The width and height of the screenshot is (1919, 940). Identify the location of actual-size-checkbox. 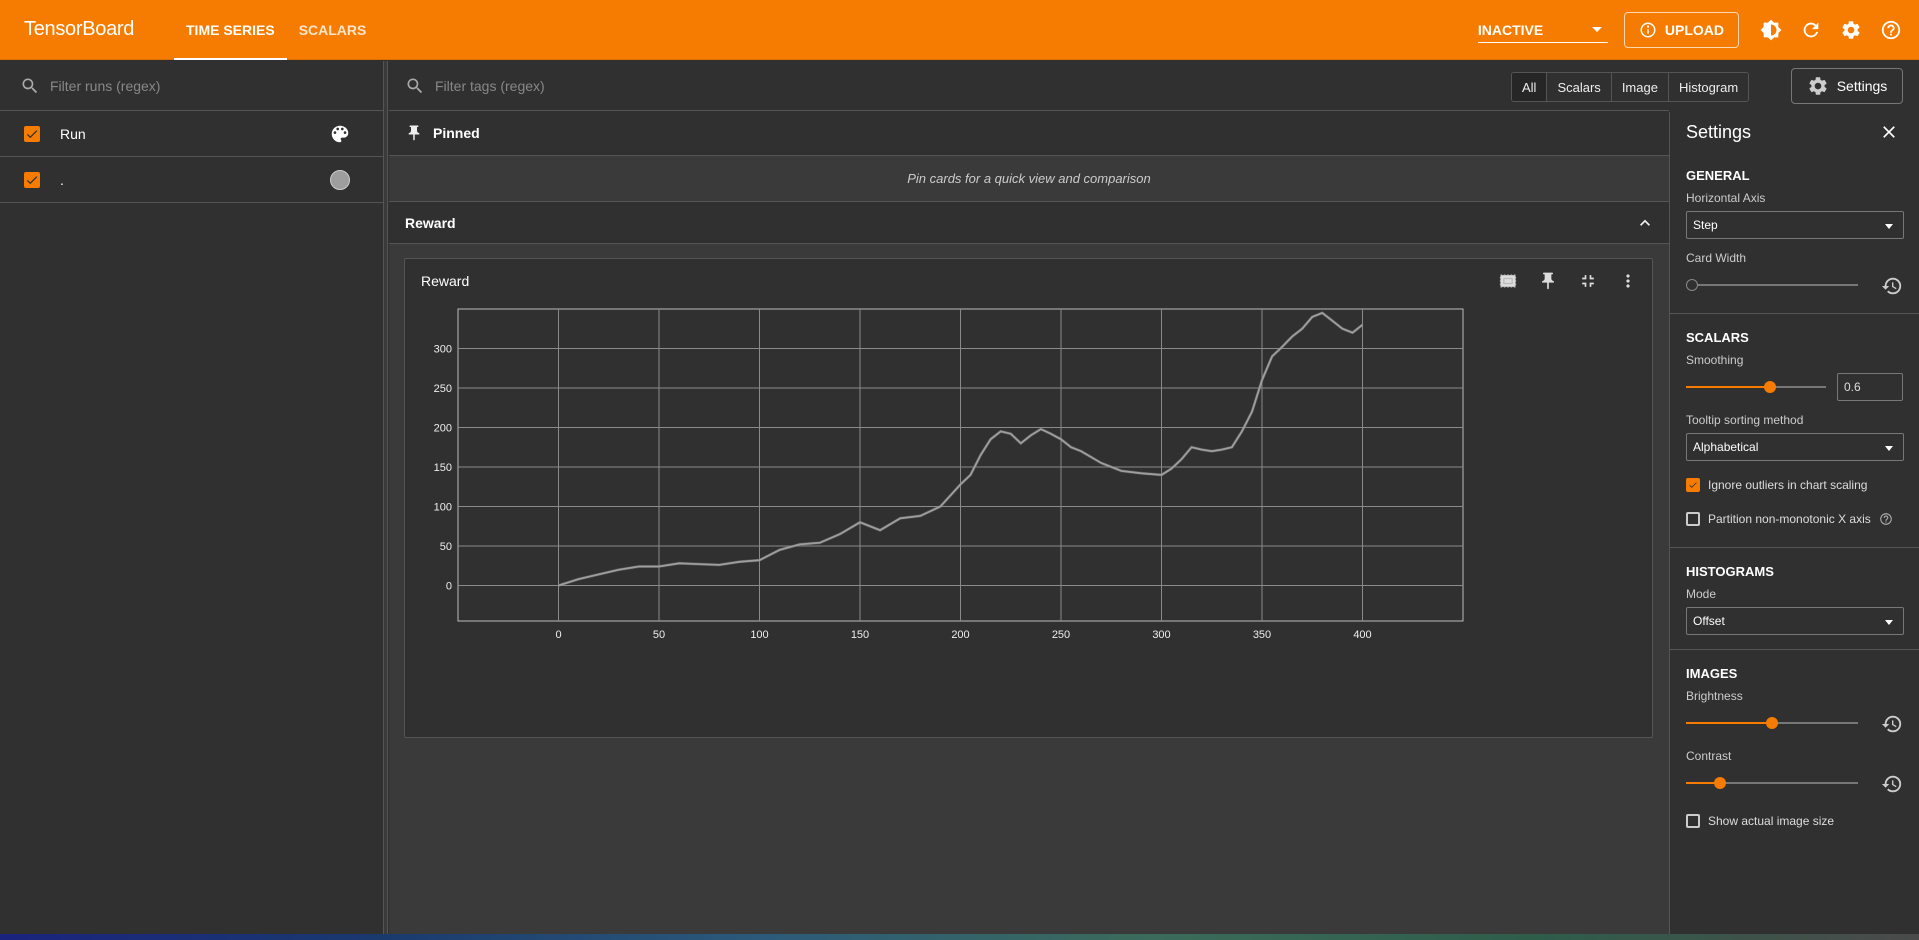
(1693, 821).